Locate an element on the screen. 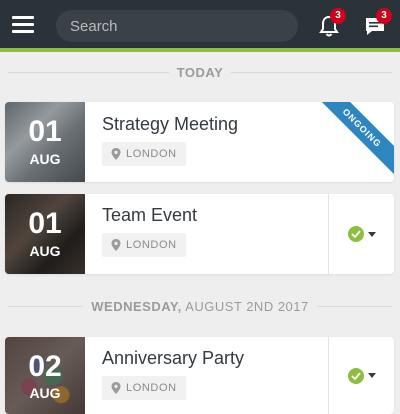  top-bar: 3 3 is located at coordinates (200, 24).